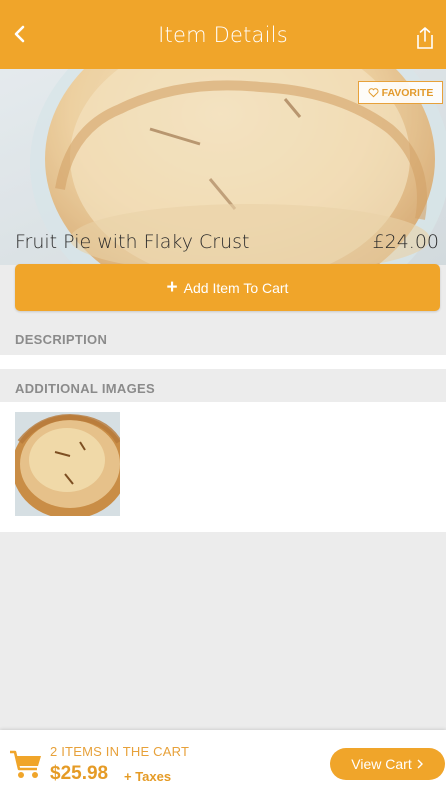  I want to click on item-price: £24.00, so click(405, 242).